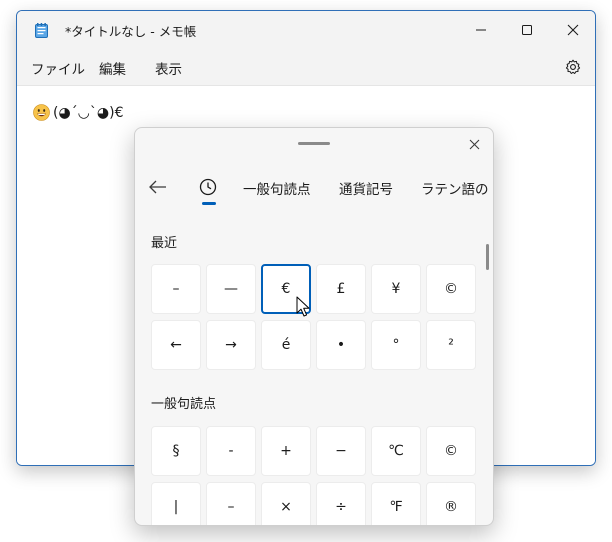 This screenshot has width=612, height=542. I want to click on maximize-icon, so click(527, 30).